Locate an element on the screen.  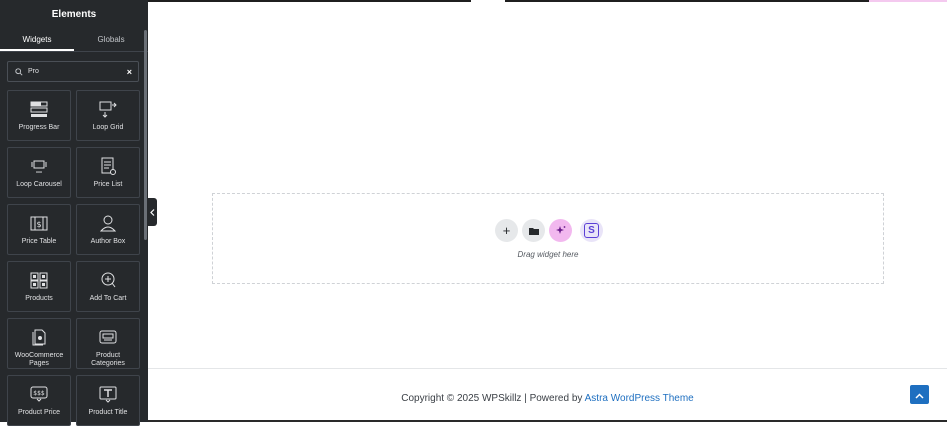
widget-loop-grid: Loop Grid is located at coordinates (108, 115).